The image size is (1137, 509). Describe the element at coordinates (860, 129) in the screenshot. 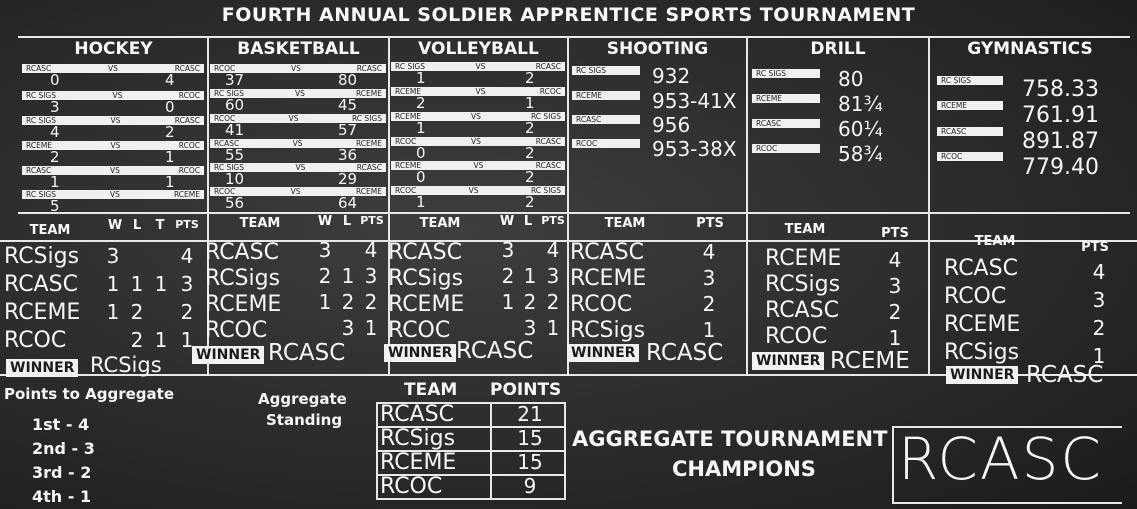

I see `drill-score: 60¼` at that location.